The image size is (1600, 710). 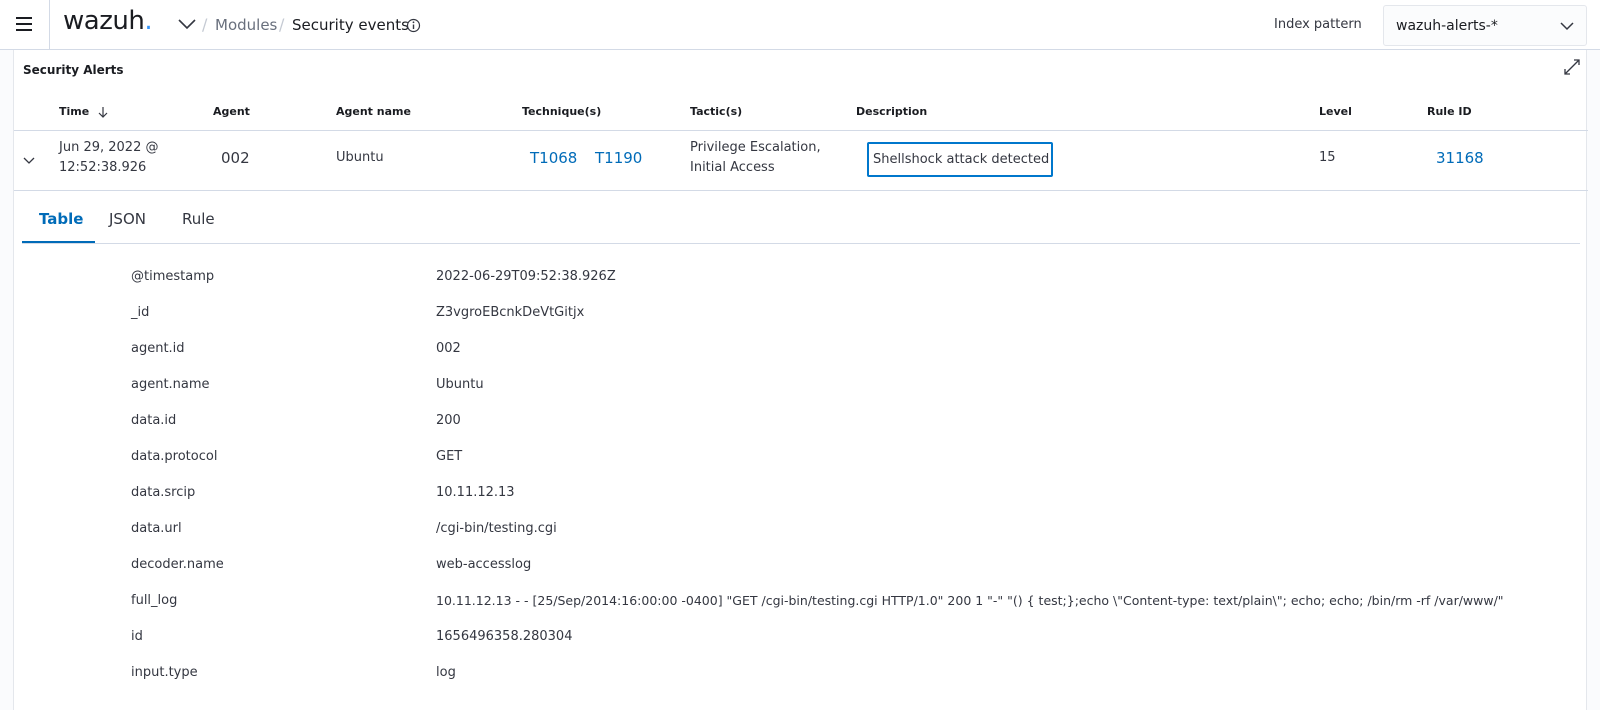 What do you see at coordinates (198, 219) in the screenshot?
I see `tab-rule: Rule` at bounding box center [198, 219].